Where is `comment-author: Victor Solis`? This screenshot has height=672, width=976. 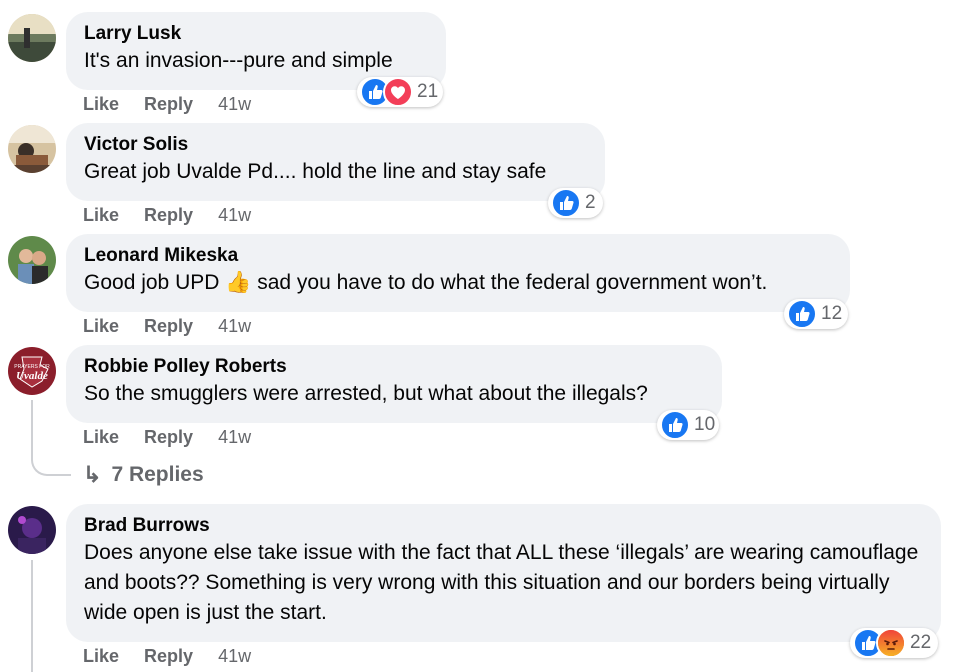 comment-author: Victor Solis is located at coordinates (335, 145).